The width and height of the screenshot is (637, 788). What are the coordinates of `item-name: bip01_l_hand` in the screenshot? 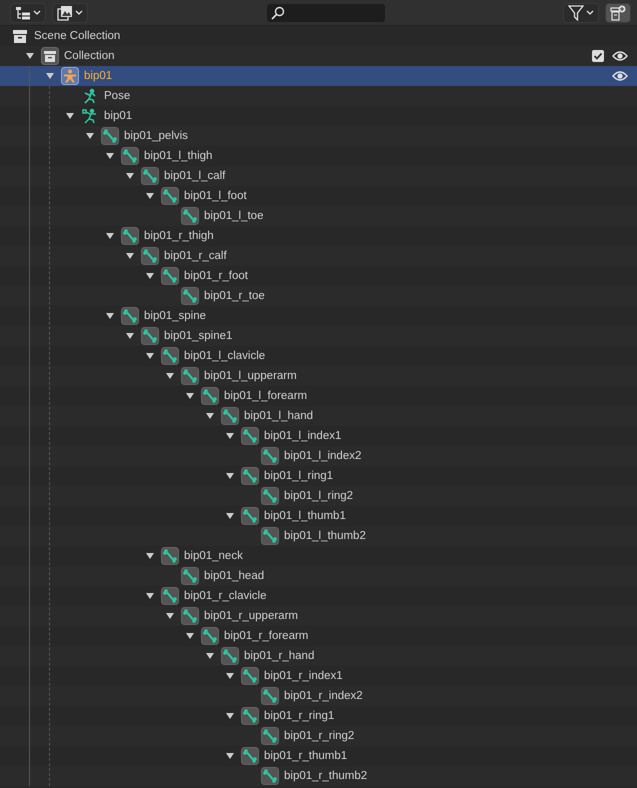 It's located at (279, 416).